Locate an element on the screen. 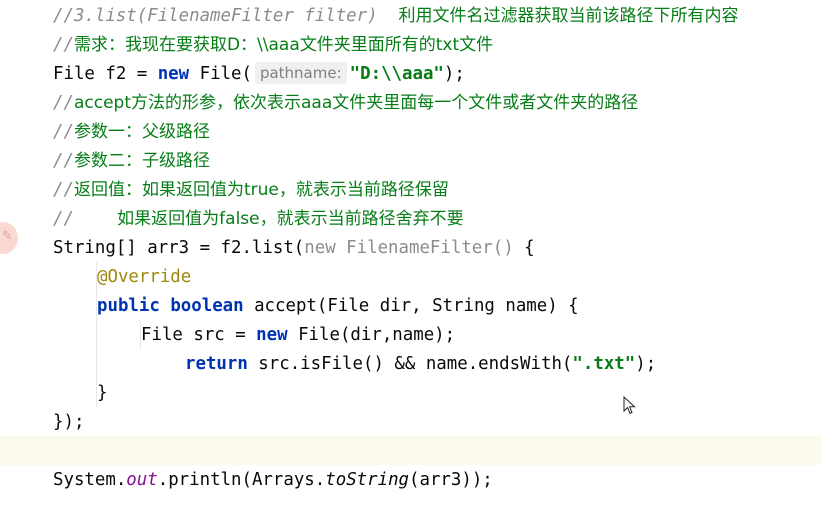  code-line is located at coordinates (437, 451).